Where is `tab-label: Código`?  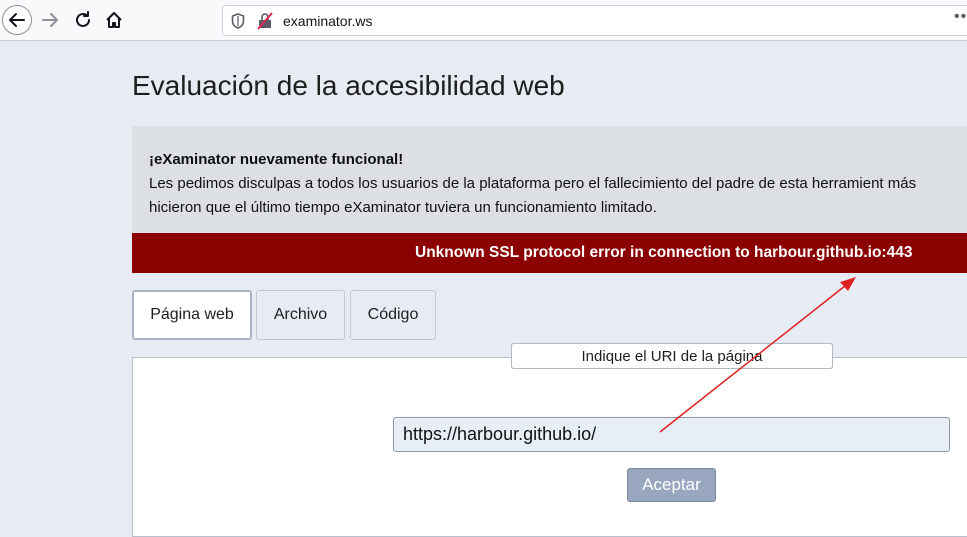
tab-label: Código is located at coordinates (393, 314).